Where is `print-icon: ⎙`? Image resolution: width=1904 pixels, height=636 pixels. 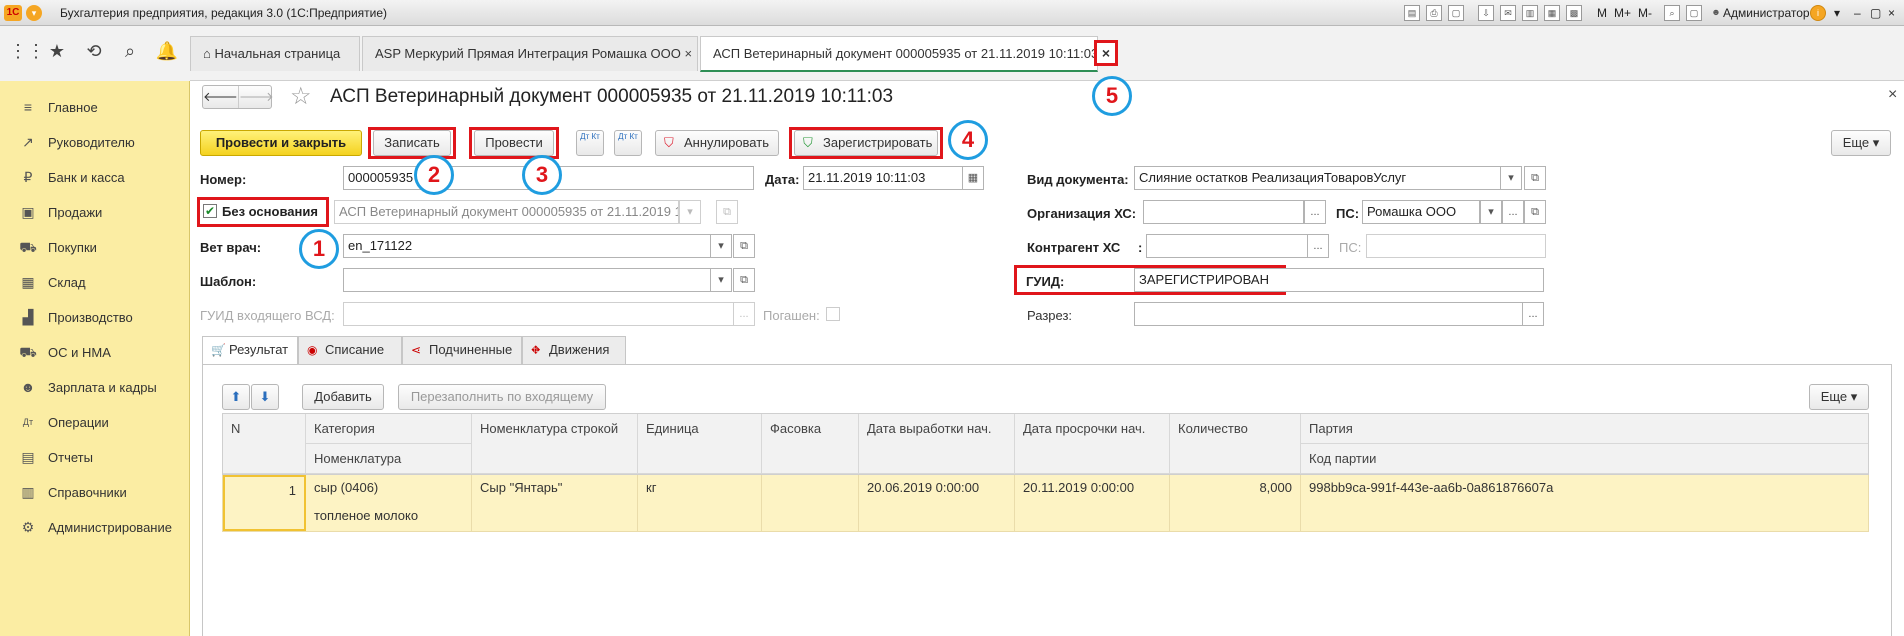 print-icon: ⎙ is located at coordinates (1434, 13).